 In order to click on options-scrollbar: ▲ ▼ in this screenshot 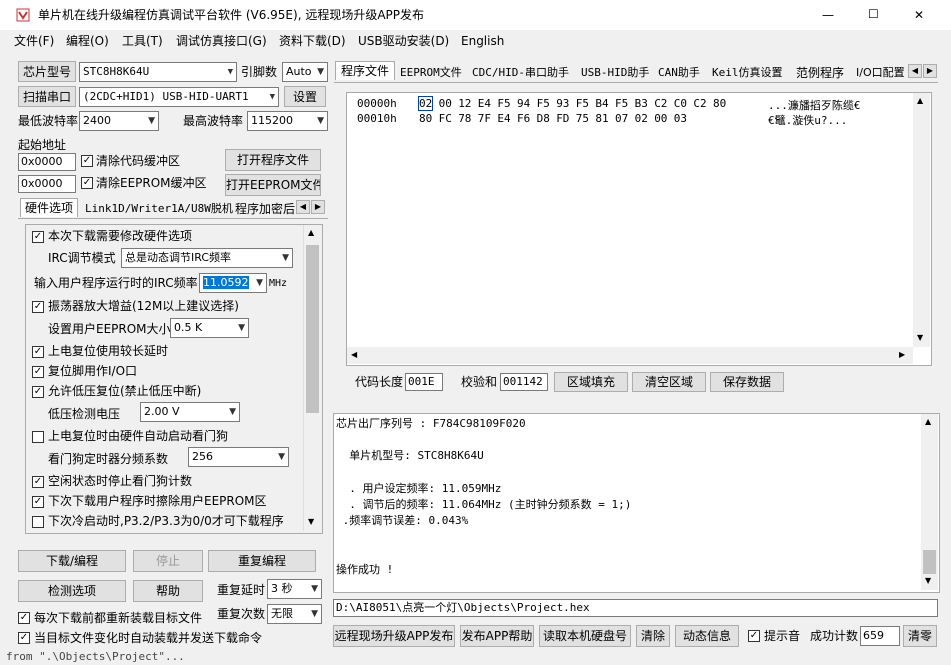, I will do `click(312, 378)`.